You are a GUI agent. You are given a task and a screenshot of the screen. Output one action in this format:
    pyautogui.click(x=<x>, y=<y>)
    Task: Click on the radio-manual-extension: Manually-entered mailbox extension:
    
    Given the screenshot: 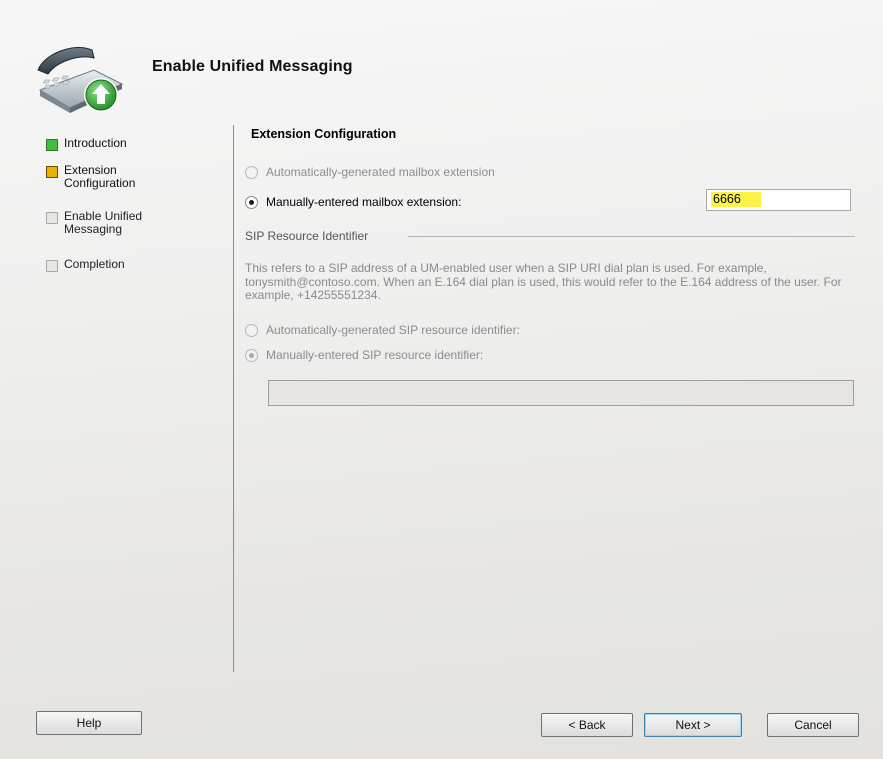 What is the action you would take?
    pyautogui.click(x=353, y=202)
    